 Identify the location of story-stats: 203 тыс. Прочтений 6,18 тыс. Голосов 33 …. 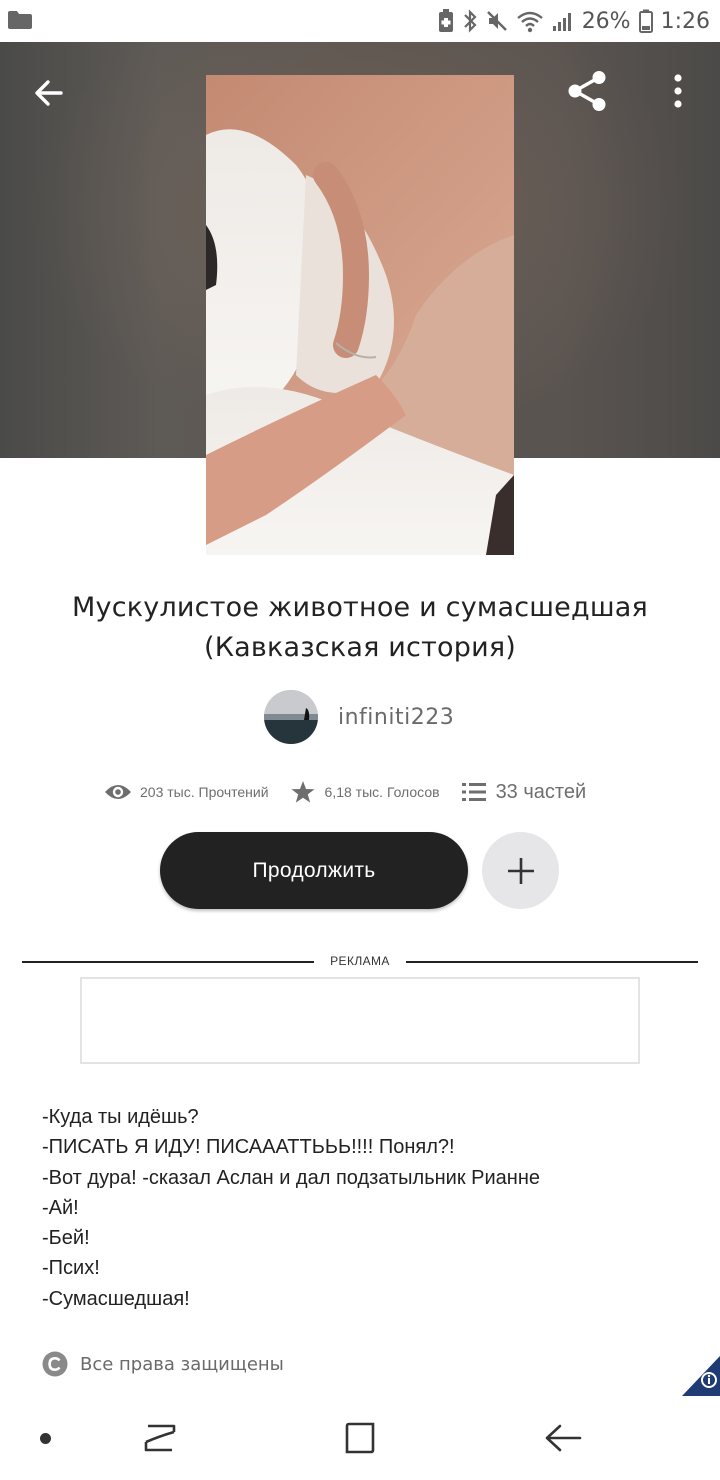
(345, 792).